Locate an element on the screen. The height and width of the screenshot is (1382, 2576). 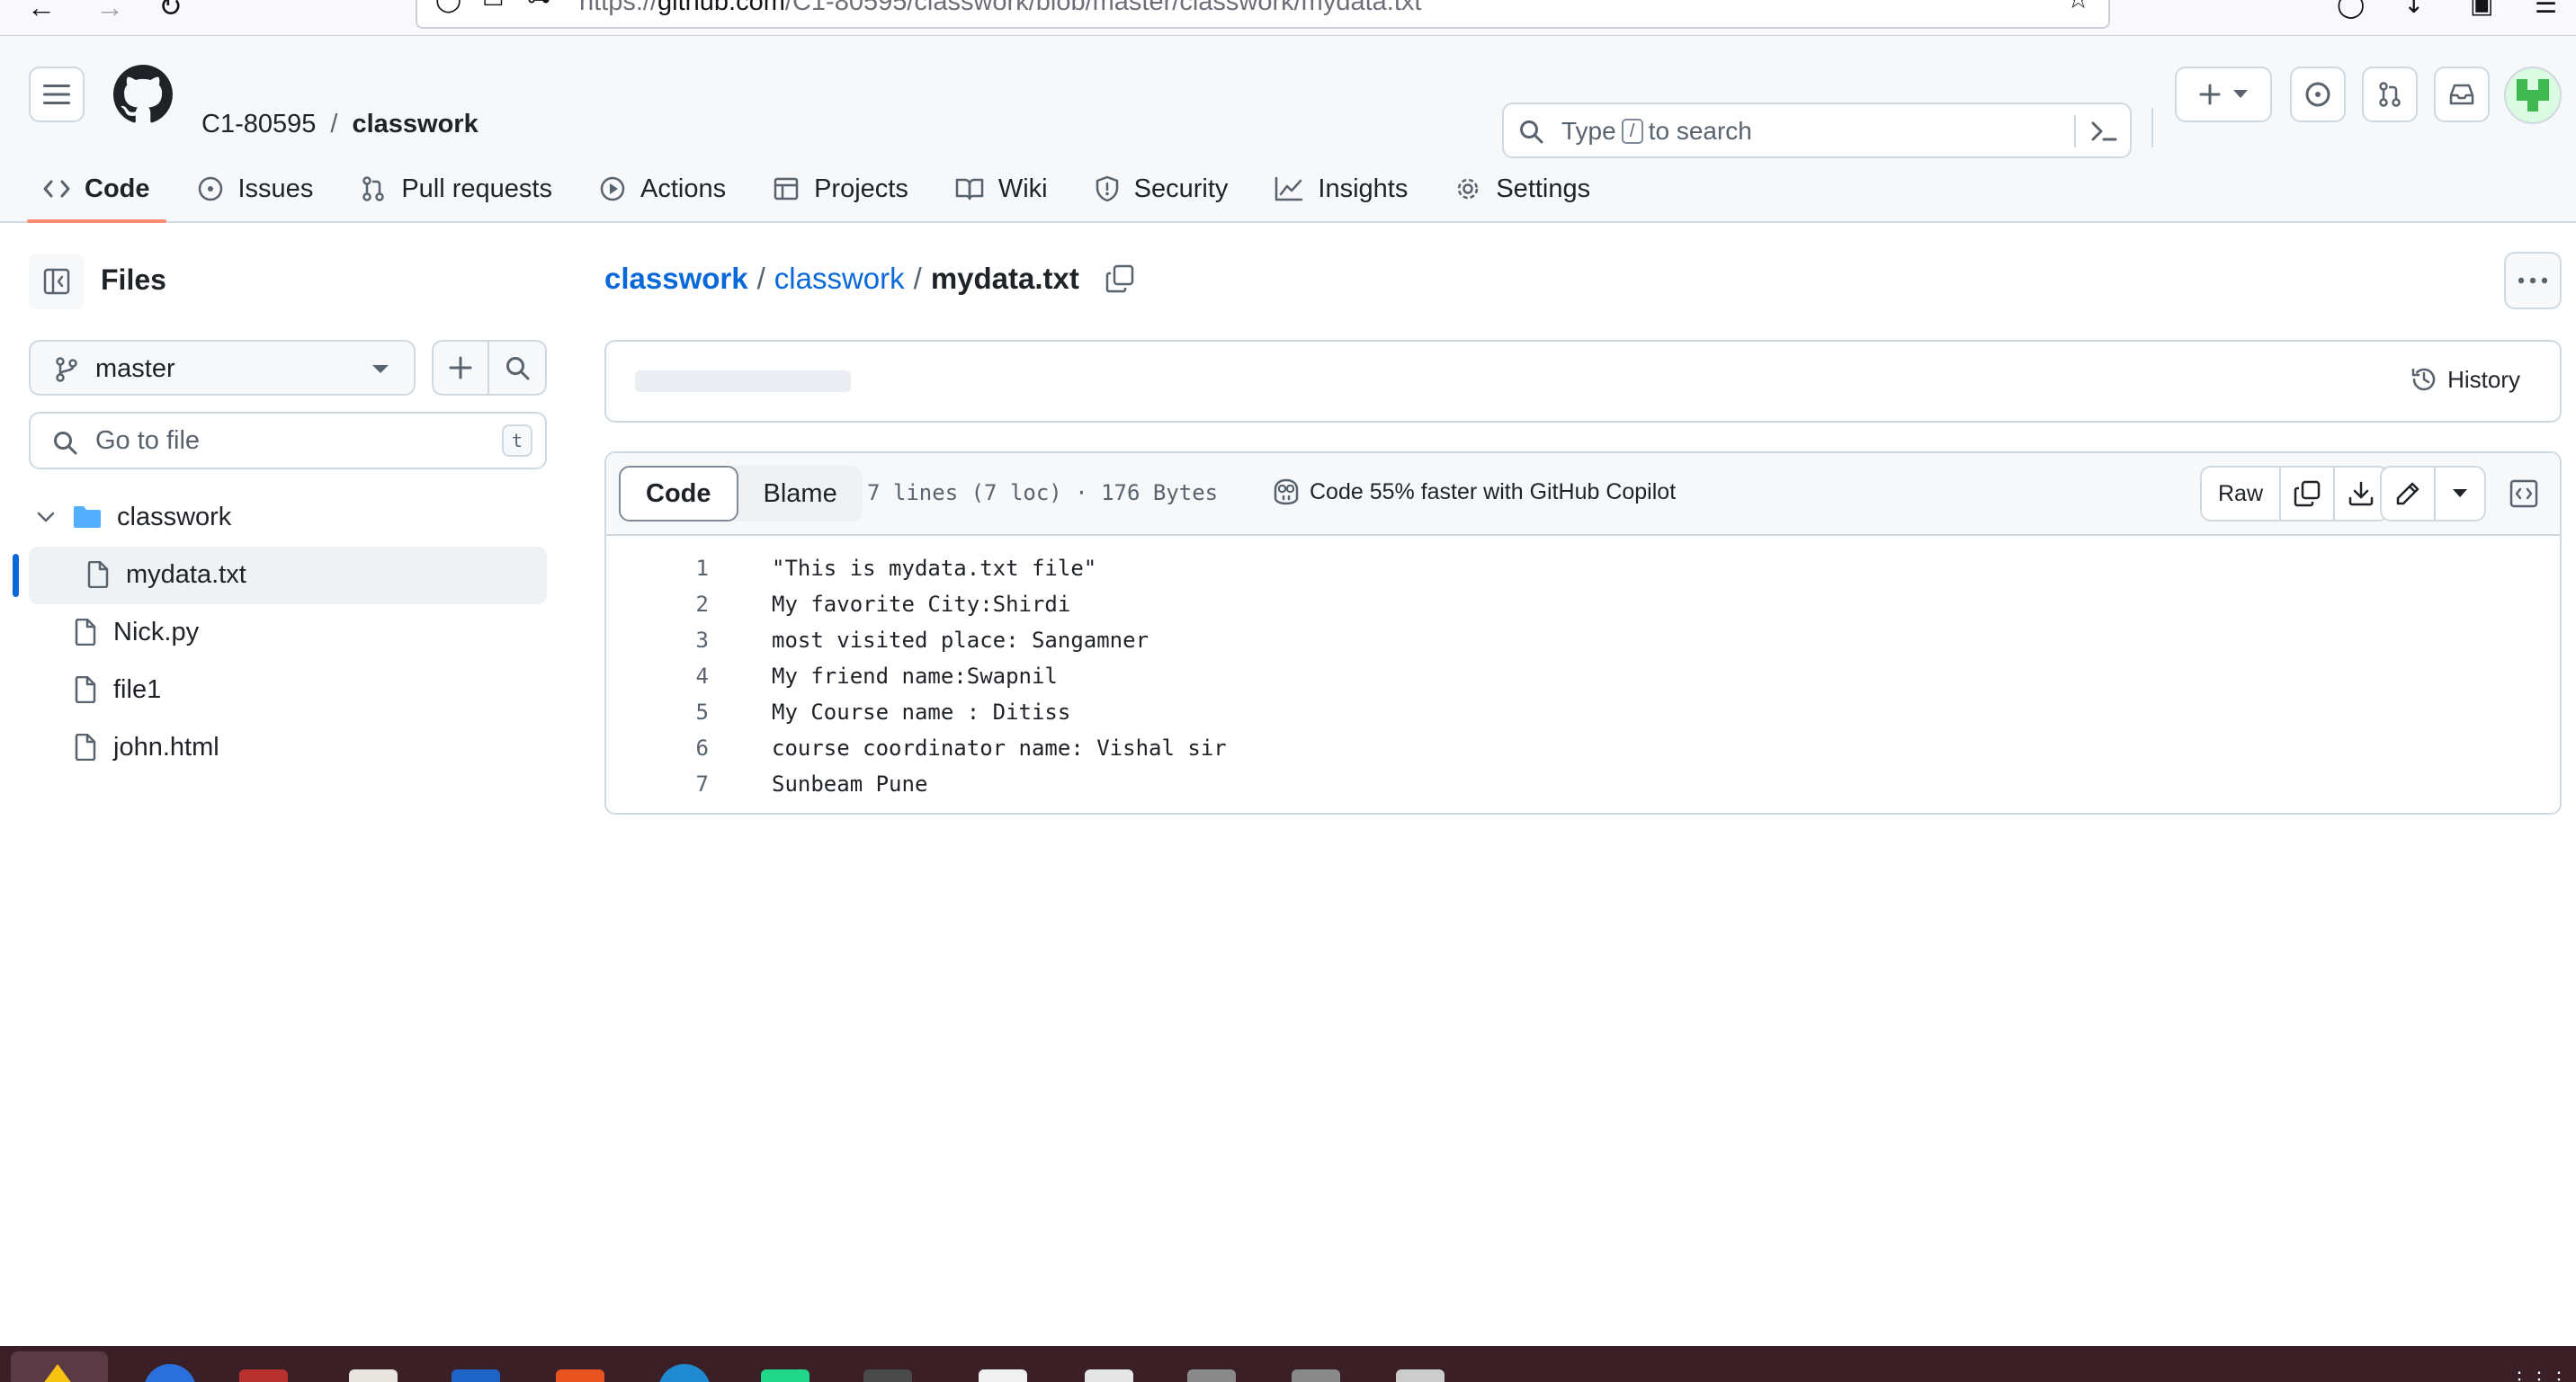
tab-insights-label: Insights is located at coordinates (1363, 188).